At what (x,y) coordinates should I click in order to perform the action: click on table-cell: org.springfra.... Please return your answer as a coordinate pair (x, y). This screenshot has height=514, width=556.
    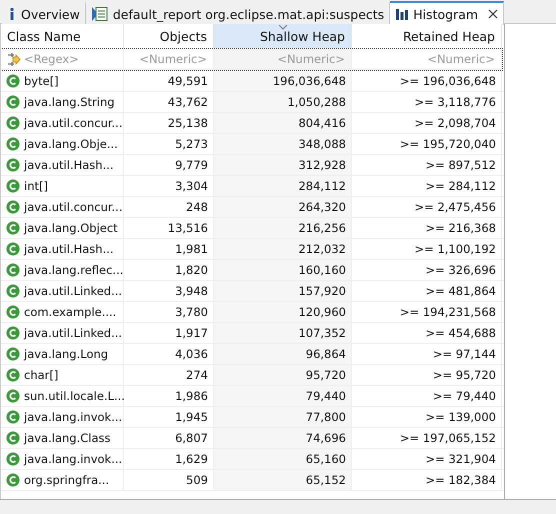
    Looking at the image, I should click on (67, 480).